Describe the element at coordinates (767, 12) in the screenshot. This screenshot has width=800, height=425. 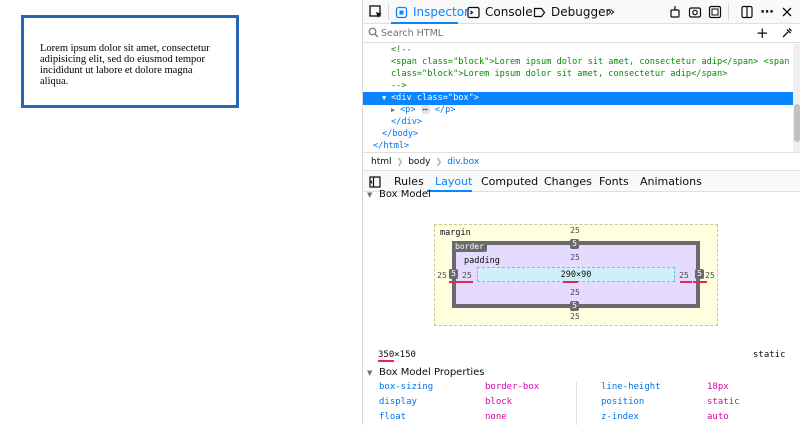
I see `more-options-icon: ⋯` at that location.